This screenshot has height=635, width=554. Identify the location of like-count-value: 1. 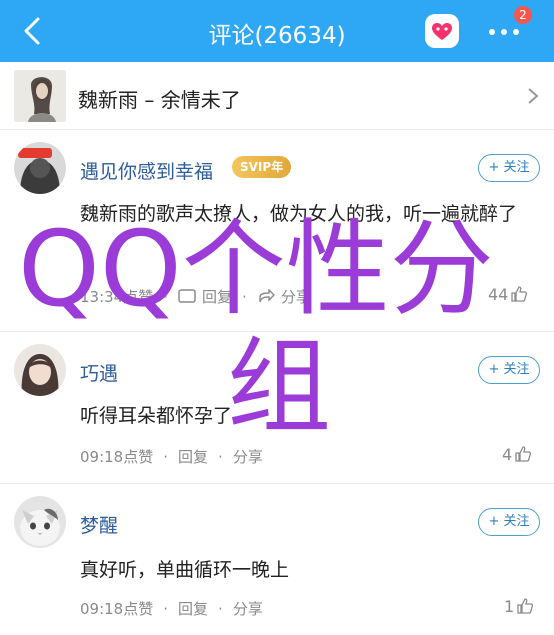
(509, 606).